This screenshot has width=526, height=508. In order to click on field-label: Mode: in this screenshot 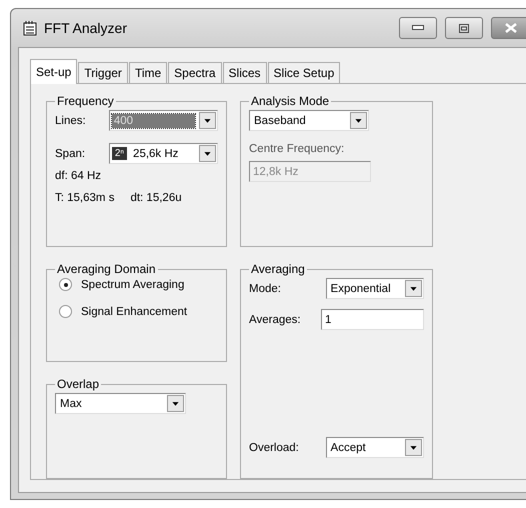, I will do `click(265, 288)`.